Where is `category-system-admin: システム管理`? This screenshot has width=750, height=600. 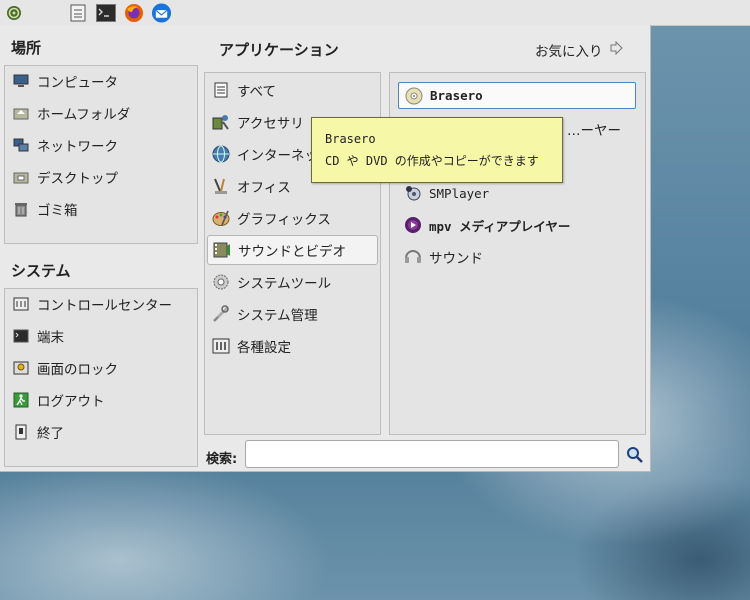
category-system-admin: システム管理 is located at coordinates (265, 314).